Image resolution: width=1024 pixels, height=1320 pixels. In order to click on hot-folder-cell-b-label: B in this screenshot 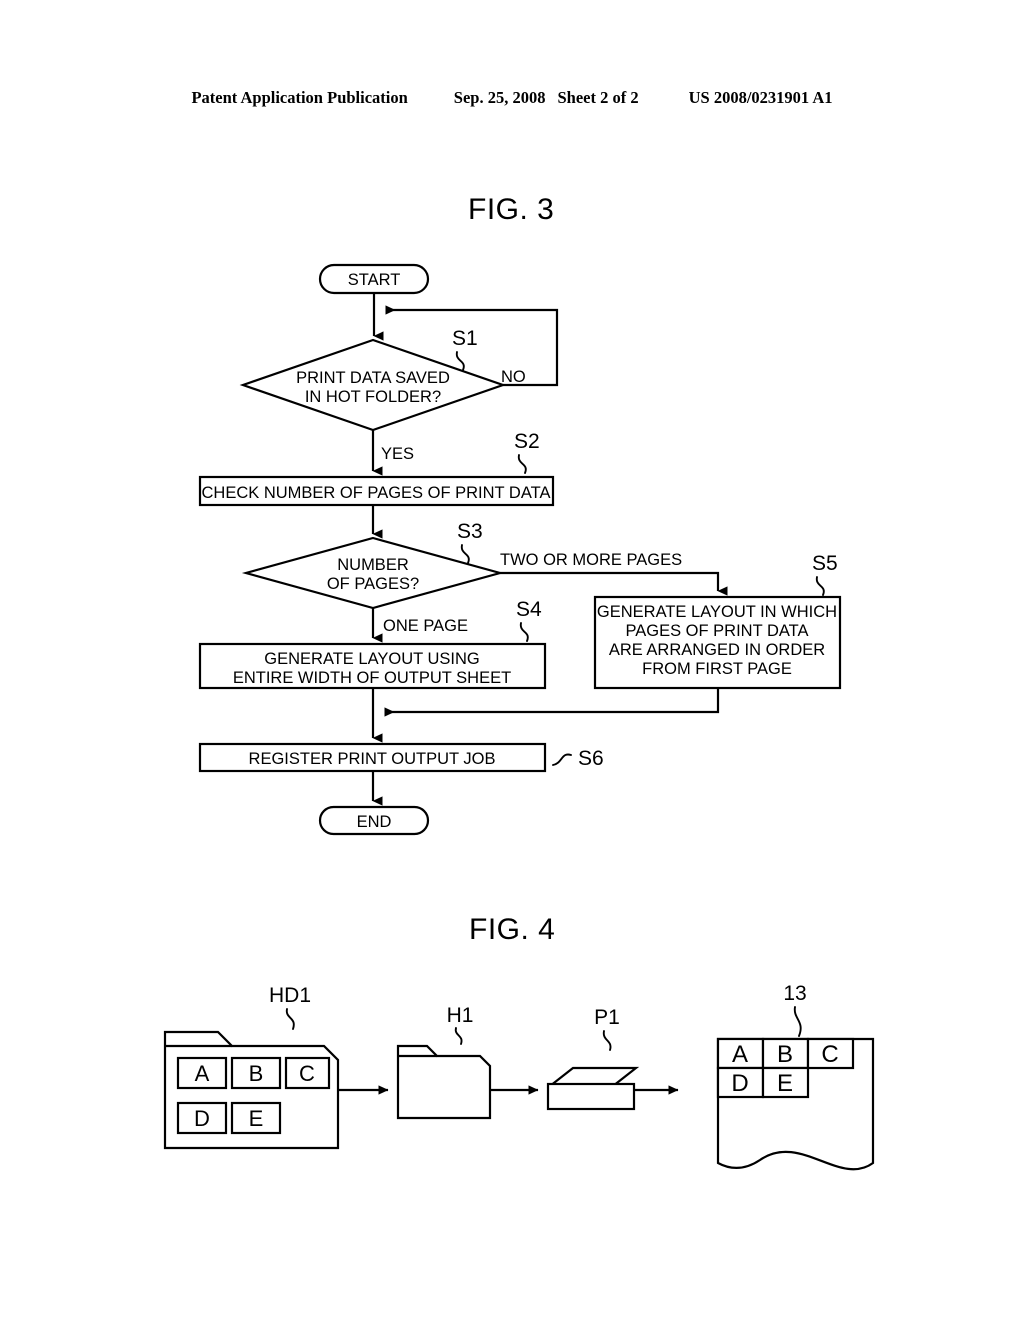, I will do `click(256, 1073)`.